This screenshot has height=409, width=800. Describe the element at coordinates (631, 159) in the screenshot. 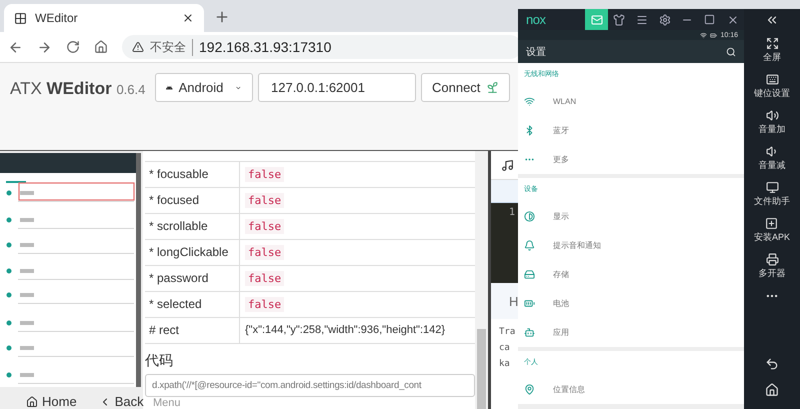

I see `settings-item: 更多` at that location.